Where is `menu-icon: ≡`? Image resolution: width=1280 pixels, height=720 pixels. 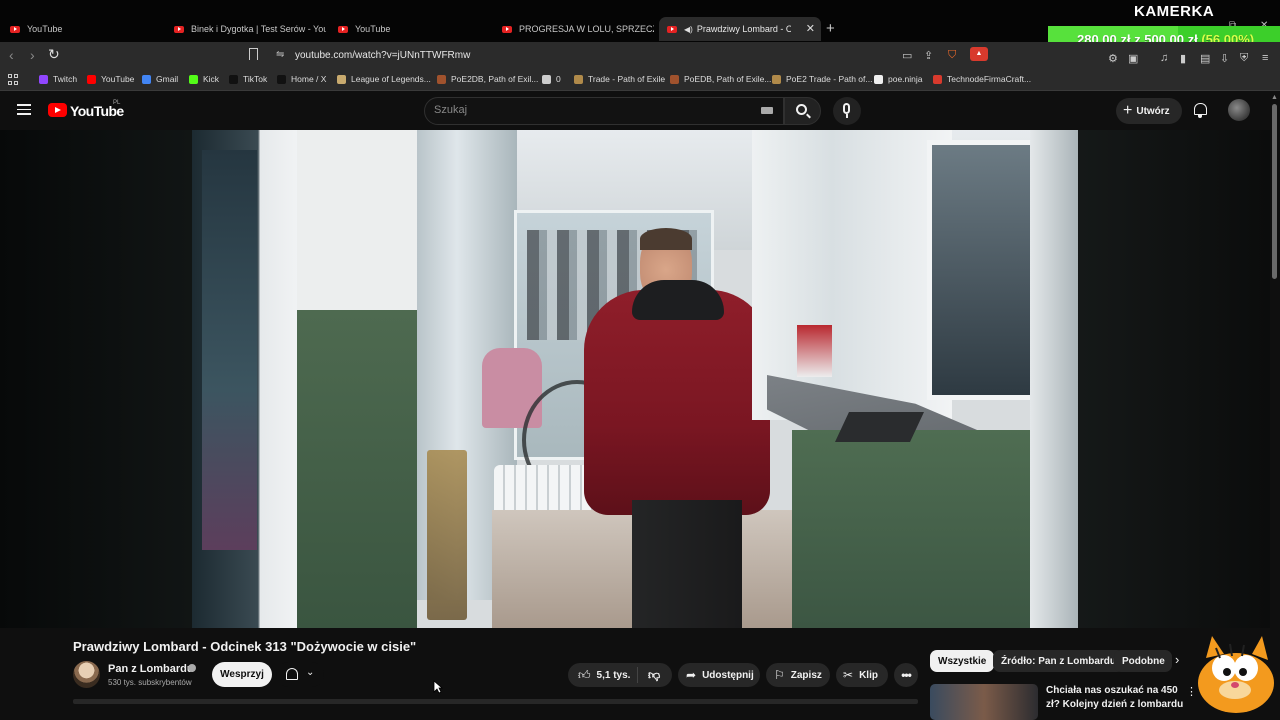 menu-icon: ≡ is located at coordinates (1265, 58).